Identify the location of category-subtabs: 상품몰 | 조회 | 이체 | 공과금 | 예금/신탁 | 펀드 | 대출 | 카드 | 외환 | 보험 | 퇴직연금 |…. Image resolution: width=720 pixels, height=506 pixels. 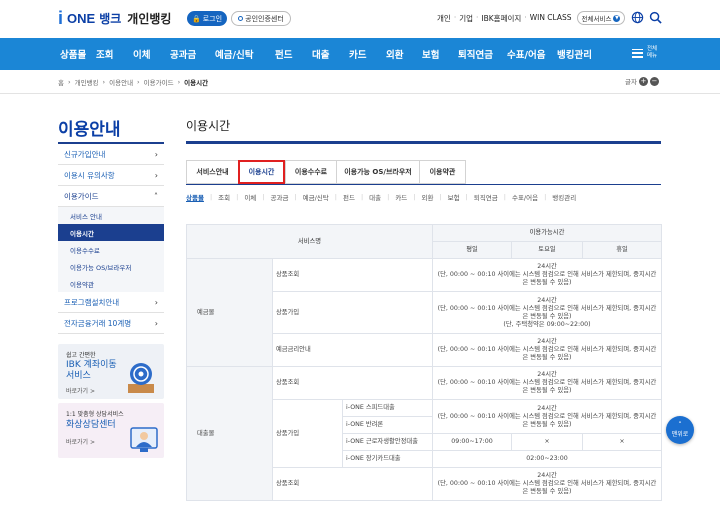
(381, 197).